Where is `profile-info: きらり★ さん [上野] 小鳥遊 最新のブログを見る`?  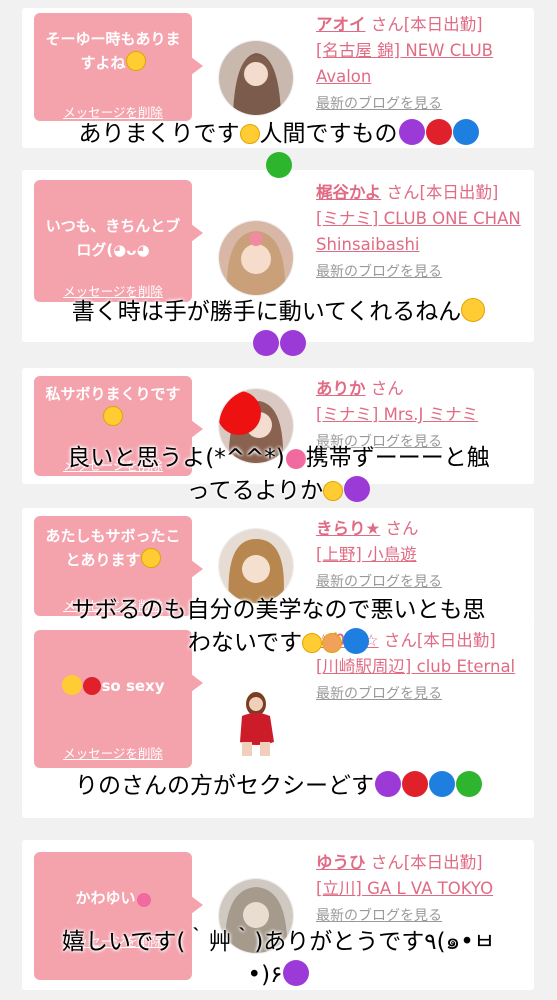 profile-info: きらり★ さん [上野] 小鳥遊 最新のブログを見る is located at coordinates (422, 555).